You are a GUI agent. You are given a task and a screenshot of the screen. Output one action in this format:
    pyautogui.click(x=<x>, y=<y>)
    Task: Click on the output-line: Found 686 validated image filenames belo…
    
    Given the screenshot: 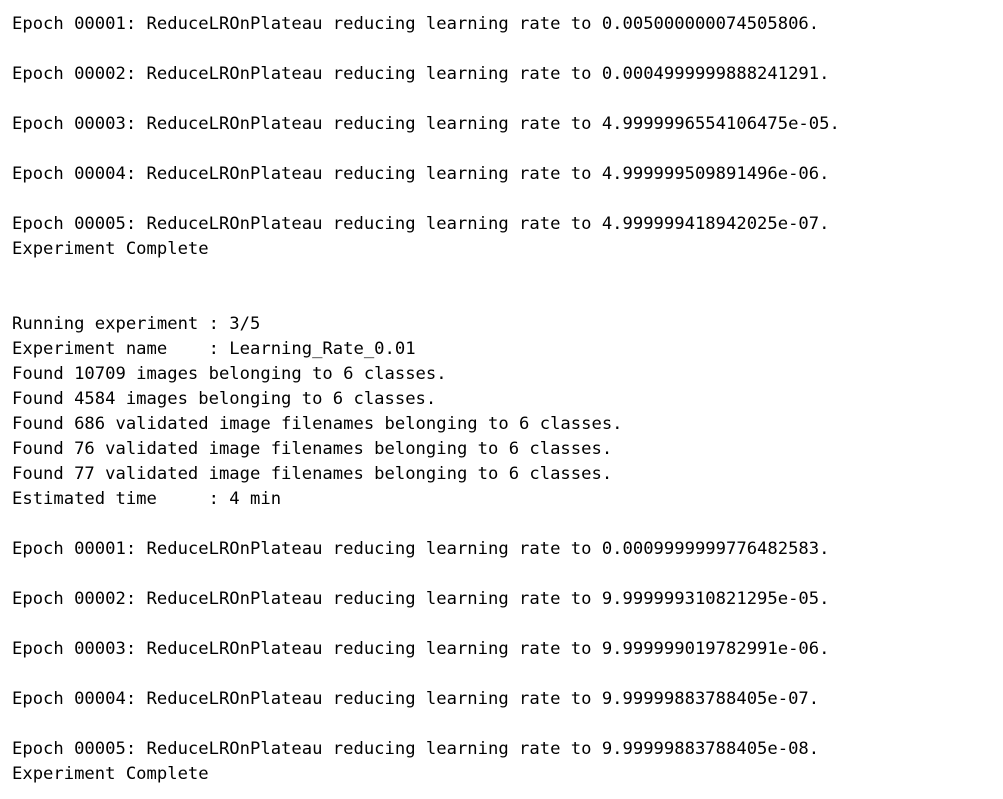 What is the action you would take?
    pyautogui.click(x=317, y=424)
    